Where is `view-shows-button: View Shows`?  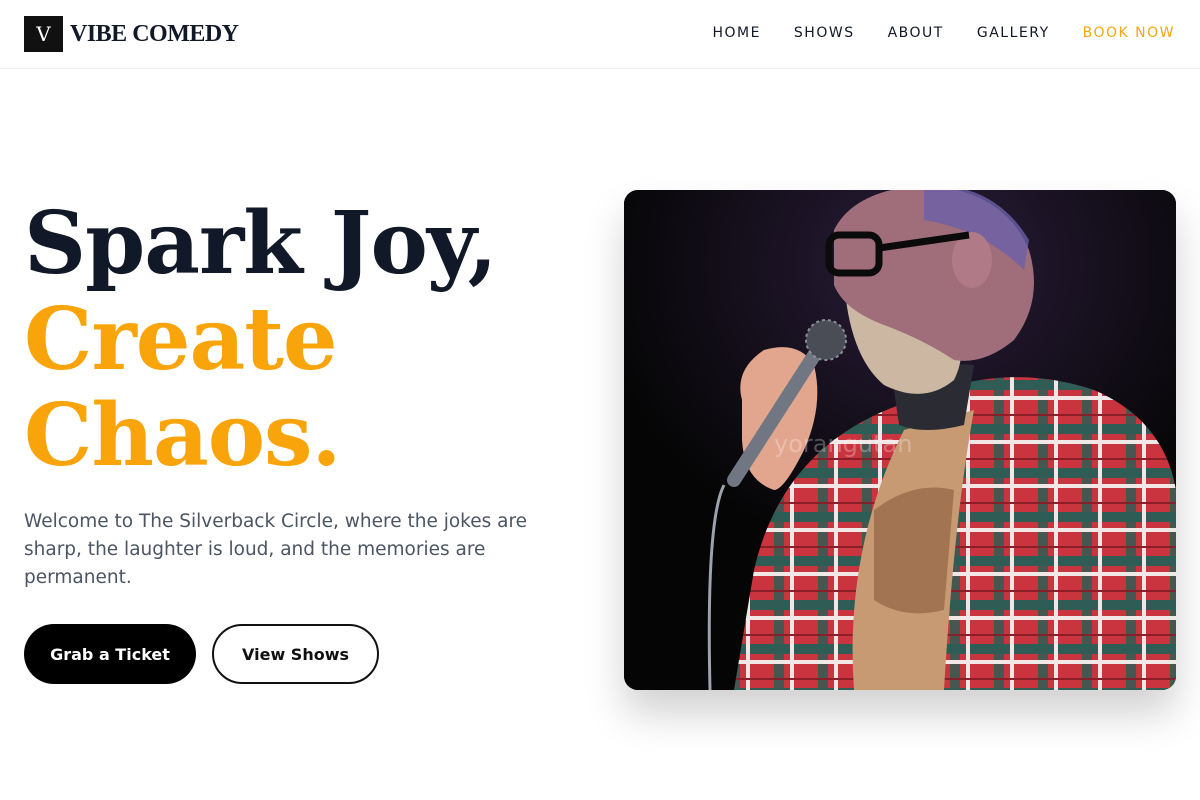
view-shows-button: View Shows is located at coordinates (295, 654).